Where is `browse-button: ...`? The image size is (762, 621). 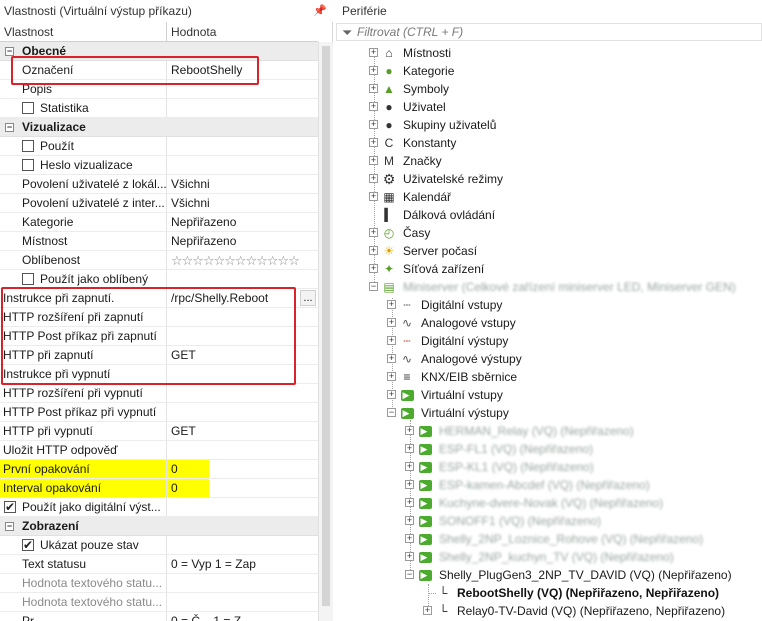 browse-button: ... is located at coordinates (308, 298).